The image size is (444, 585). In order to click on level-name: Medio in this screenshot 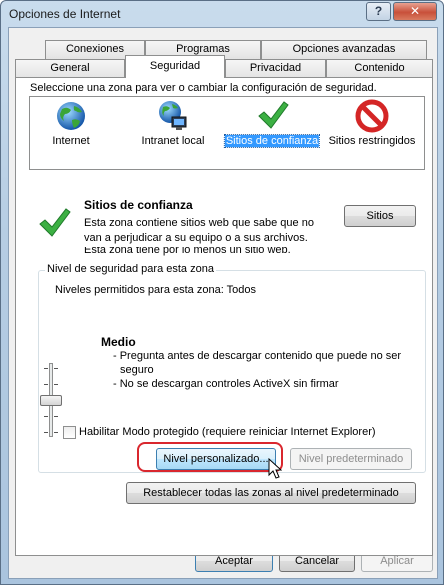, I will do `click(118, 342)`.